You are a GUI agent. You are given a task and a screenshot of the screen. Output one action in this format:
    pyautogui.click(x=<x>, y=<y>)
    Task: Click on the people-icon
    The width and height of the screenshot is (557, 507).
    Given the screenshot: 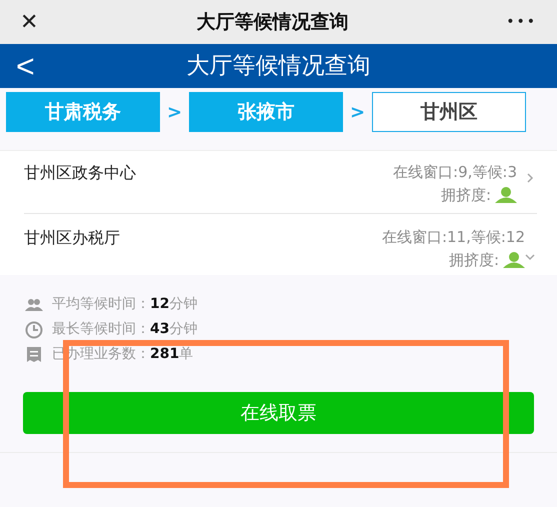 What is the action you would take?
    pyautogui.click(x=34, y=304)
    